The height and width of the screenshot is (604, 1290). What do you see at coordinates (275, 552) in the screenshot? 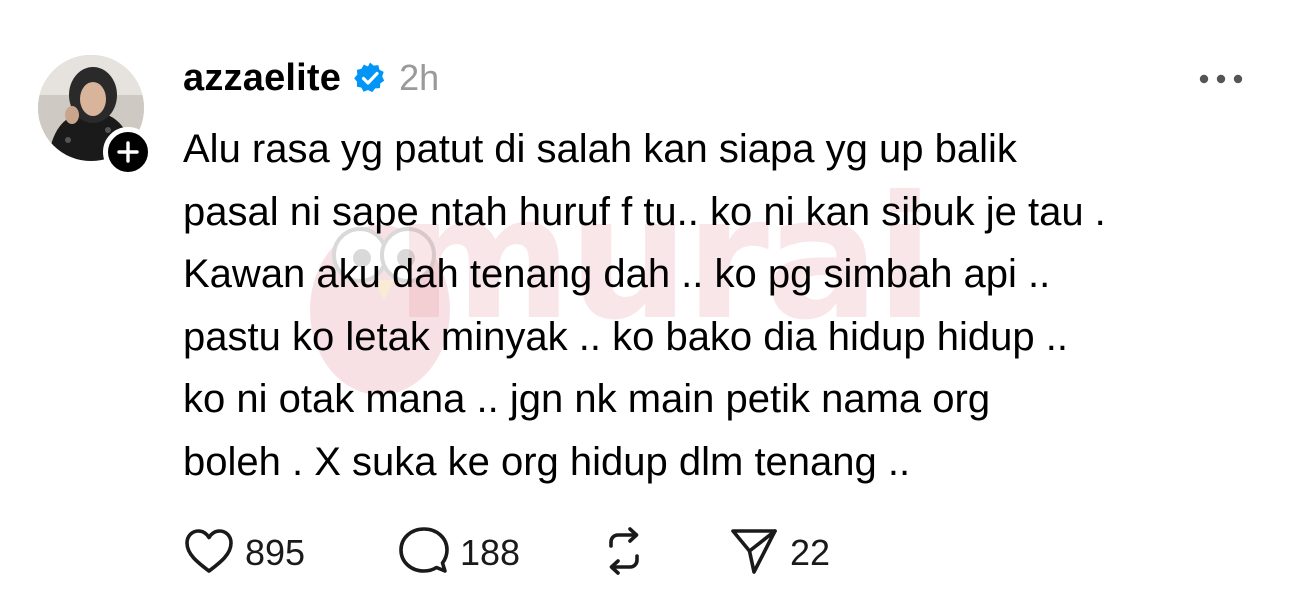
I see `like-count: 895` at bounding box center [275, 552].